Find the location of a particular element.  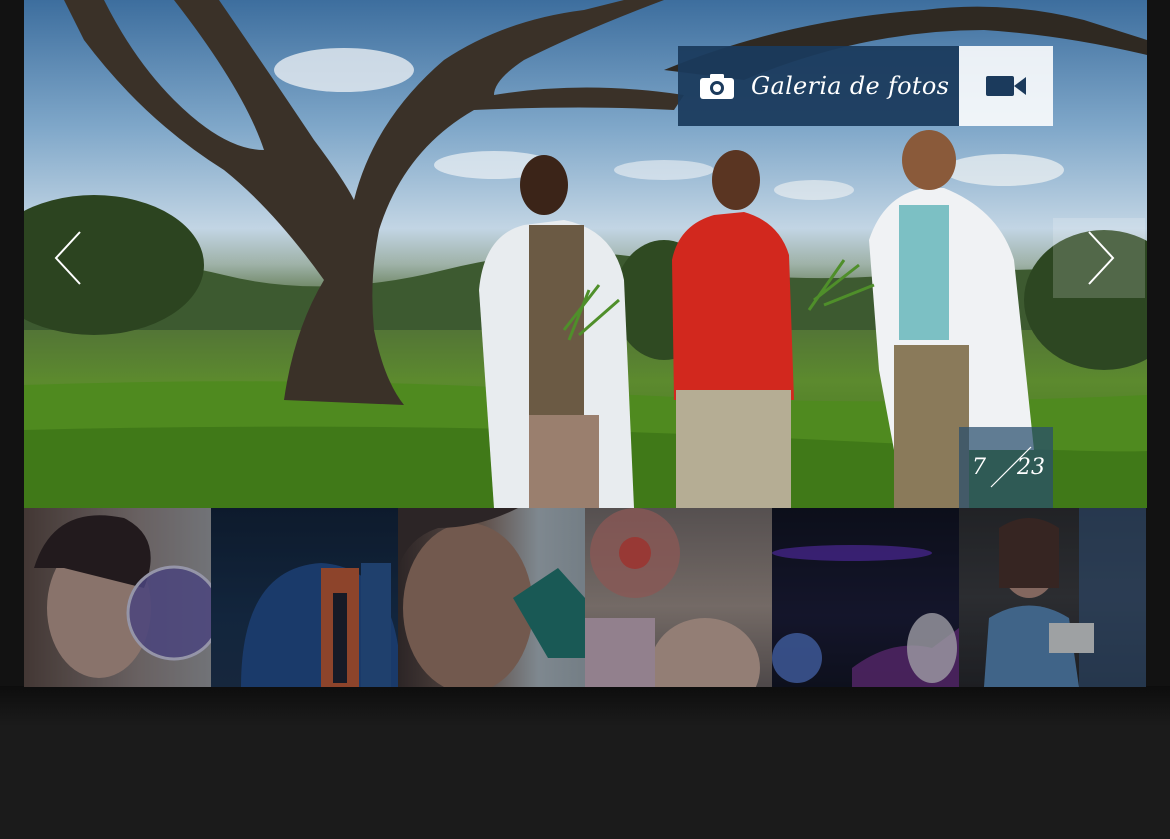

video-gallery-tab is located at coordinates (1006, 86).